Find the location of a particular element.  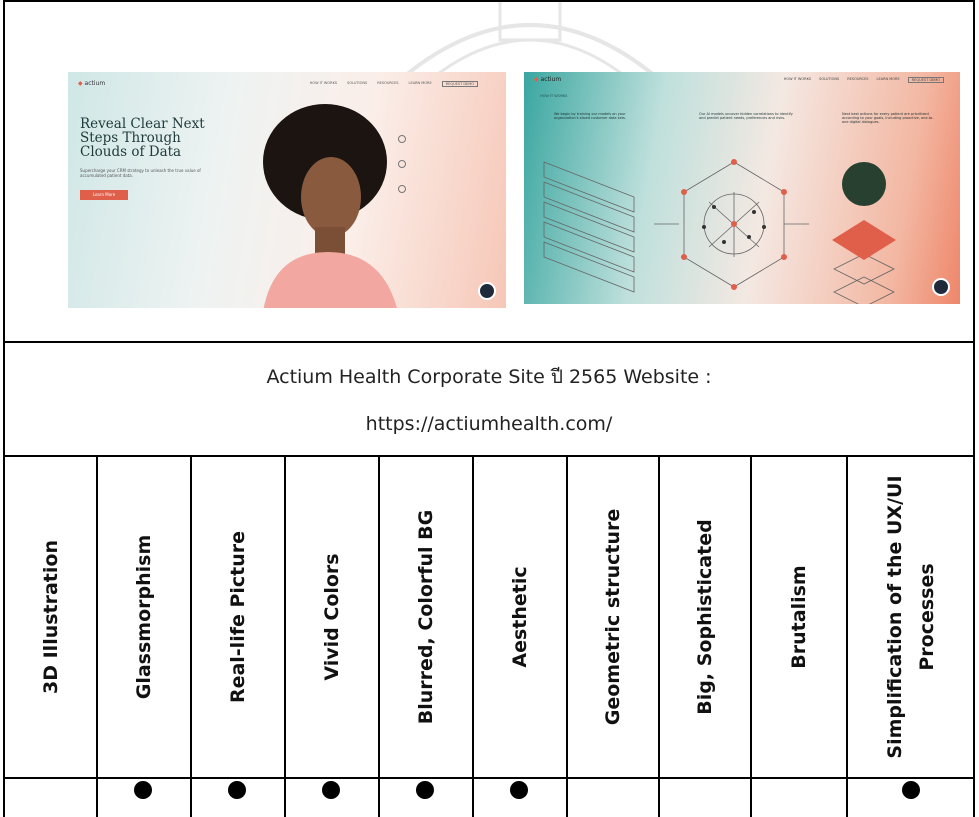

carousel-dots is located at coordinates (402, 172).